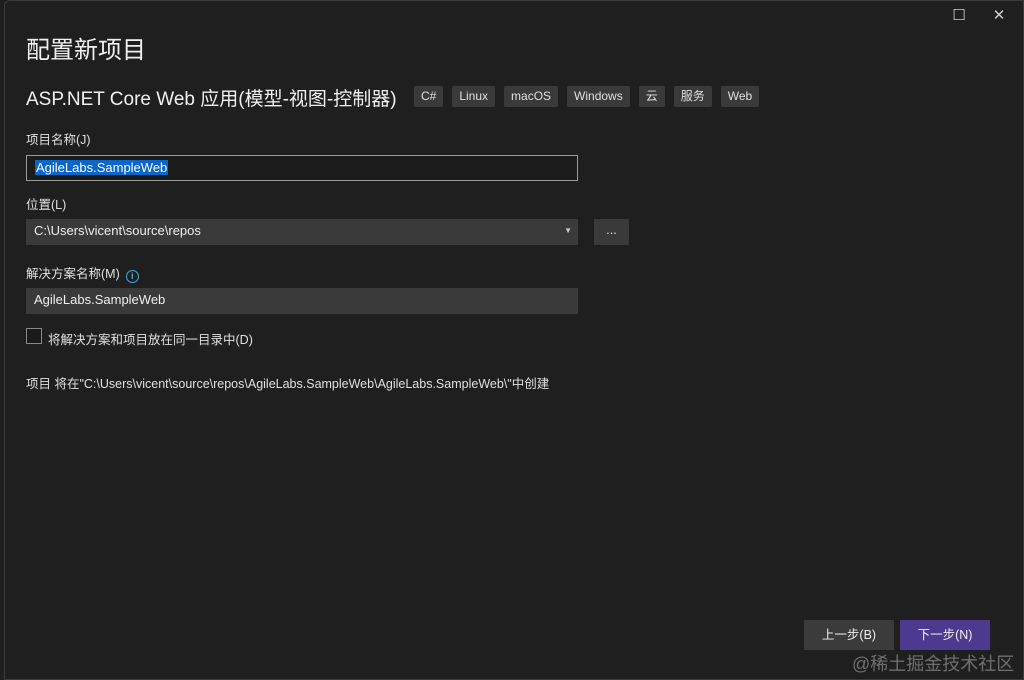 This screenshot has width=1024, height=680. I want to click on solution-name-label-row: 解决方案名称(M) i, so click(82, 273).